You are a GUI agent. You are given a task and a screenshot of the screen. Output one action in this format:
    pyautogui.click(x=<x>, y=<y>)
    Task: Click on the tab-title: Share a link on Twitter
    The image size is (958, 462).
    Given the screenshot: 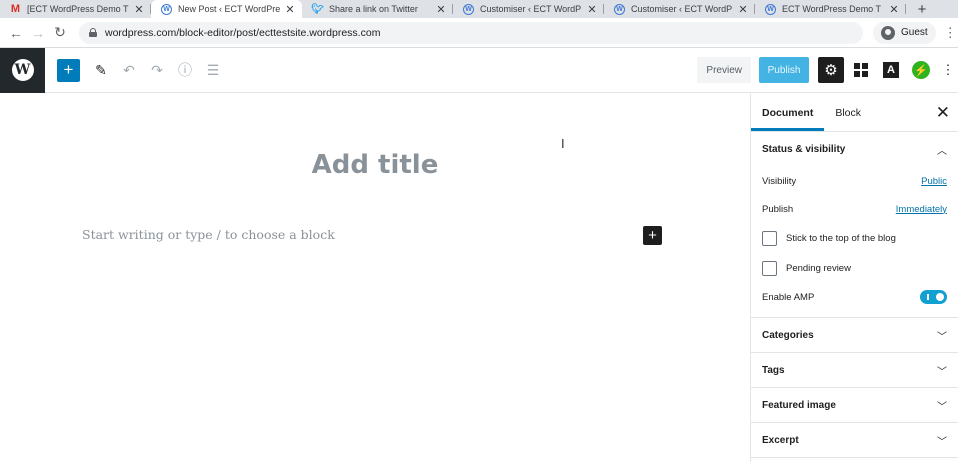 What is the action you would take?
    pyautogui.click(x=373, y=9)
    